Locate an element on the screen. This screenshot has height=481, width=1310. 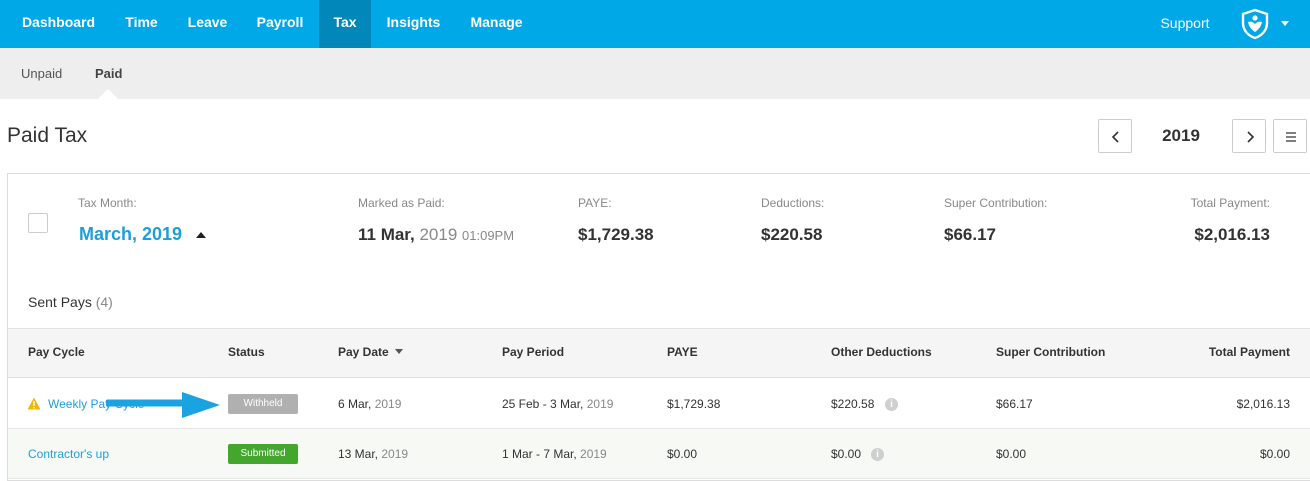
col-pay-period: Pay Period is located at coordinates (533, 352).